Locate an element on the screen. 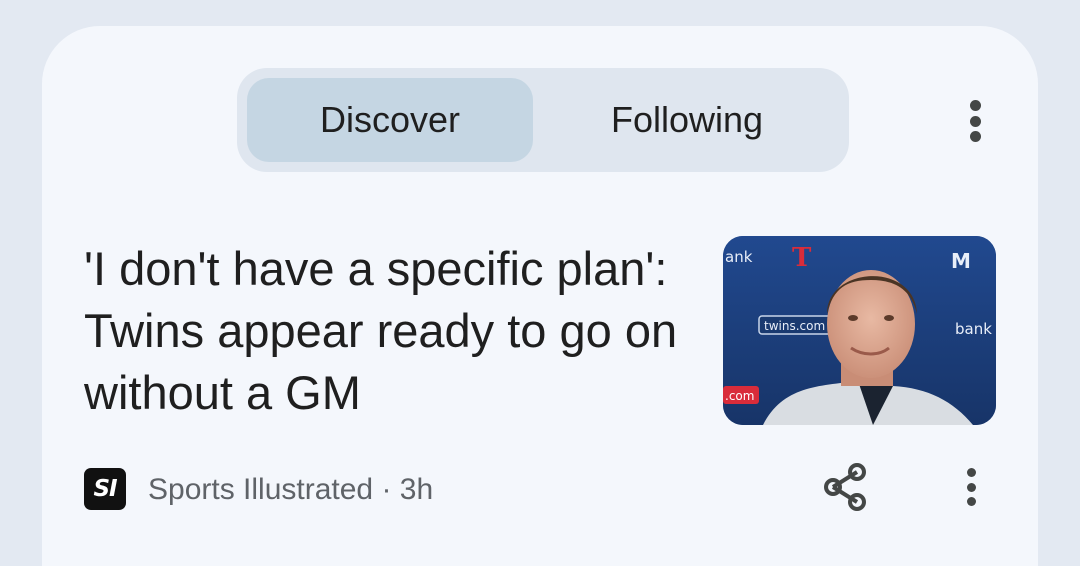 The height and width of the screenshot is (566, 1080). signage-logo-icon: M is located at coordinates (961, 261).